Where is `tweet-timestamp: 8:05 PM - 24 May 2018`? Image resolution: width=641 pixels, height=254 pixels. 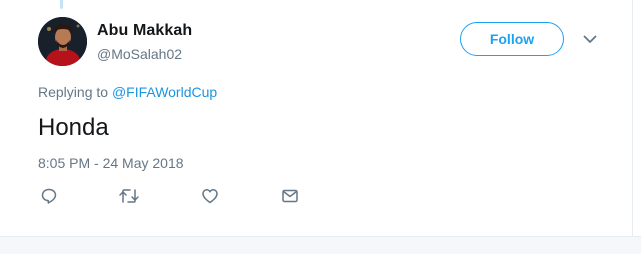 tweet-timestamp: 8:05 PM - 24 May 2018 is located at coordinates (111, 163).